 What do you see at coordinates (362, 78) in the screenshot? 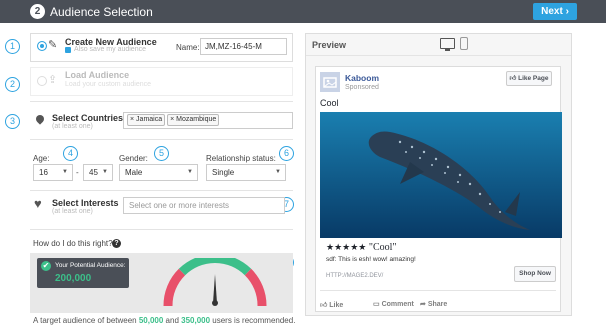
I see `ad-page-name: Kaboom` at bounding box center [362, 78].